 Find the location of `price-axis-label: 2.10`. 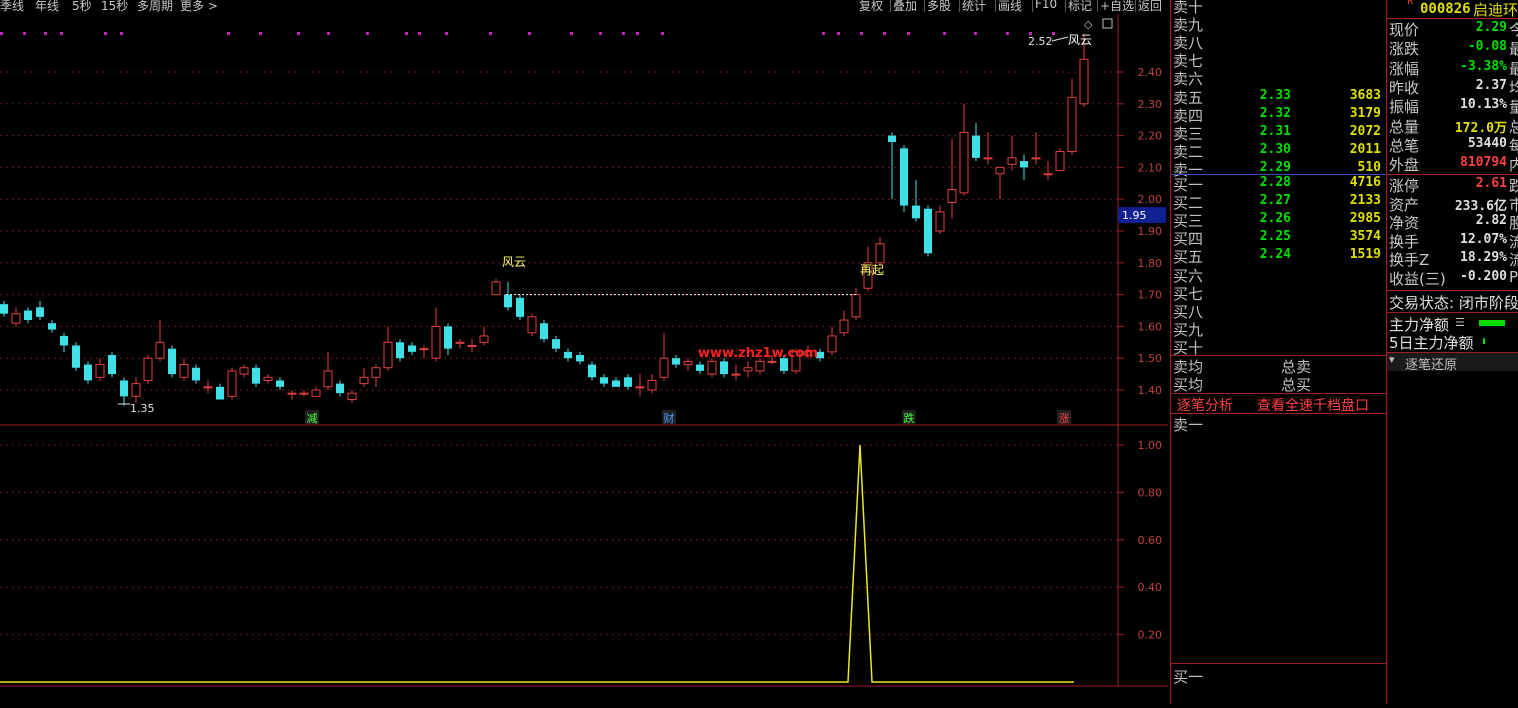

price-axis-label: 2.10 is located at coordinates (1150, 167).